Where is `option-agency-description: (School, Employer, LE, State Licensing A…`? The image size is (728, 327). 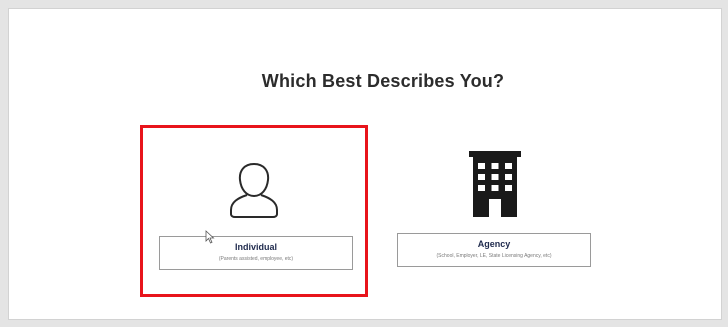 option-agency-description: (School, Employer, LE, State Licensing A… is located at coordinates (494, 256).